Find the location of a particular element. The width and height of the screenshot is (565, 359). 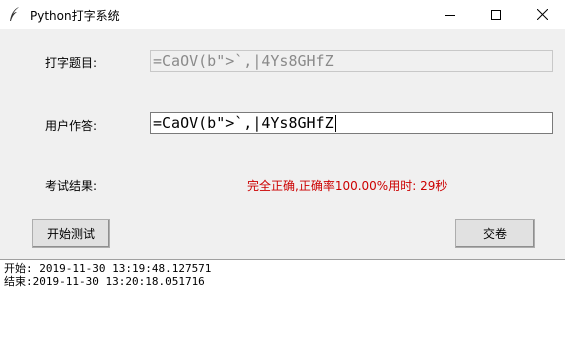

close-button is located at coordinates (542, 14).